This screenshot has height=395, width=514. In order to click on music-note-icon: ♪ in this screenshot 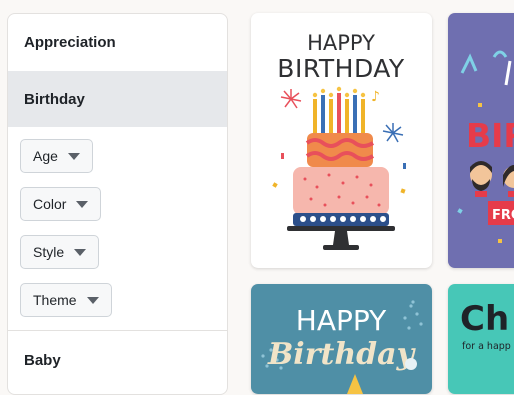, I will do `click(375, 97)`.